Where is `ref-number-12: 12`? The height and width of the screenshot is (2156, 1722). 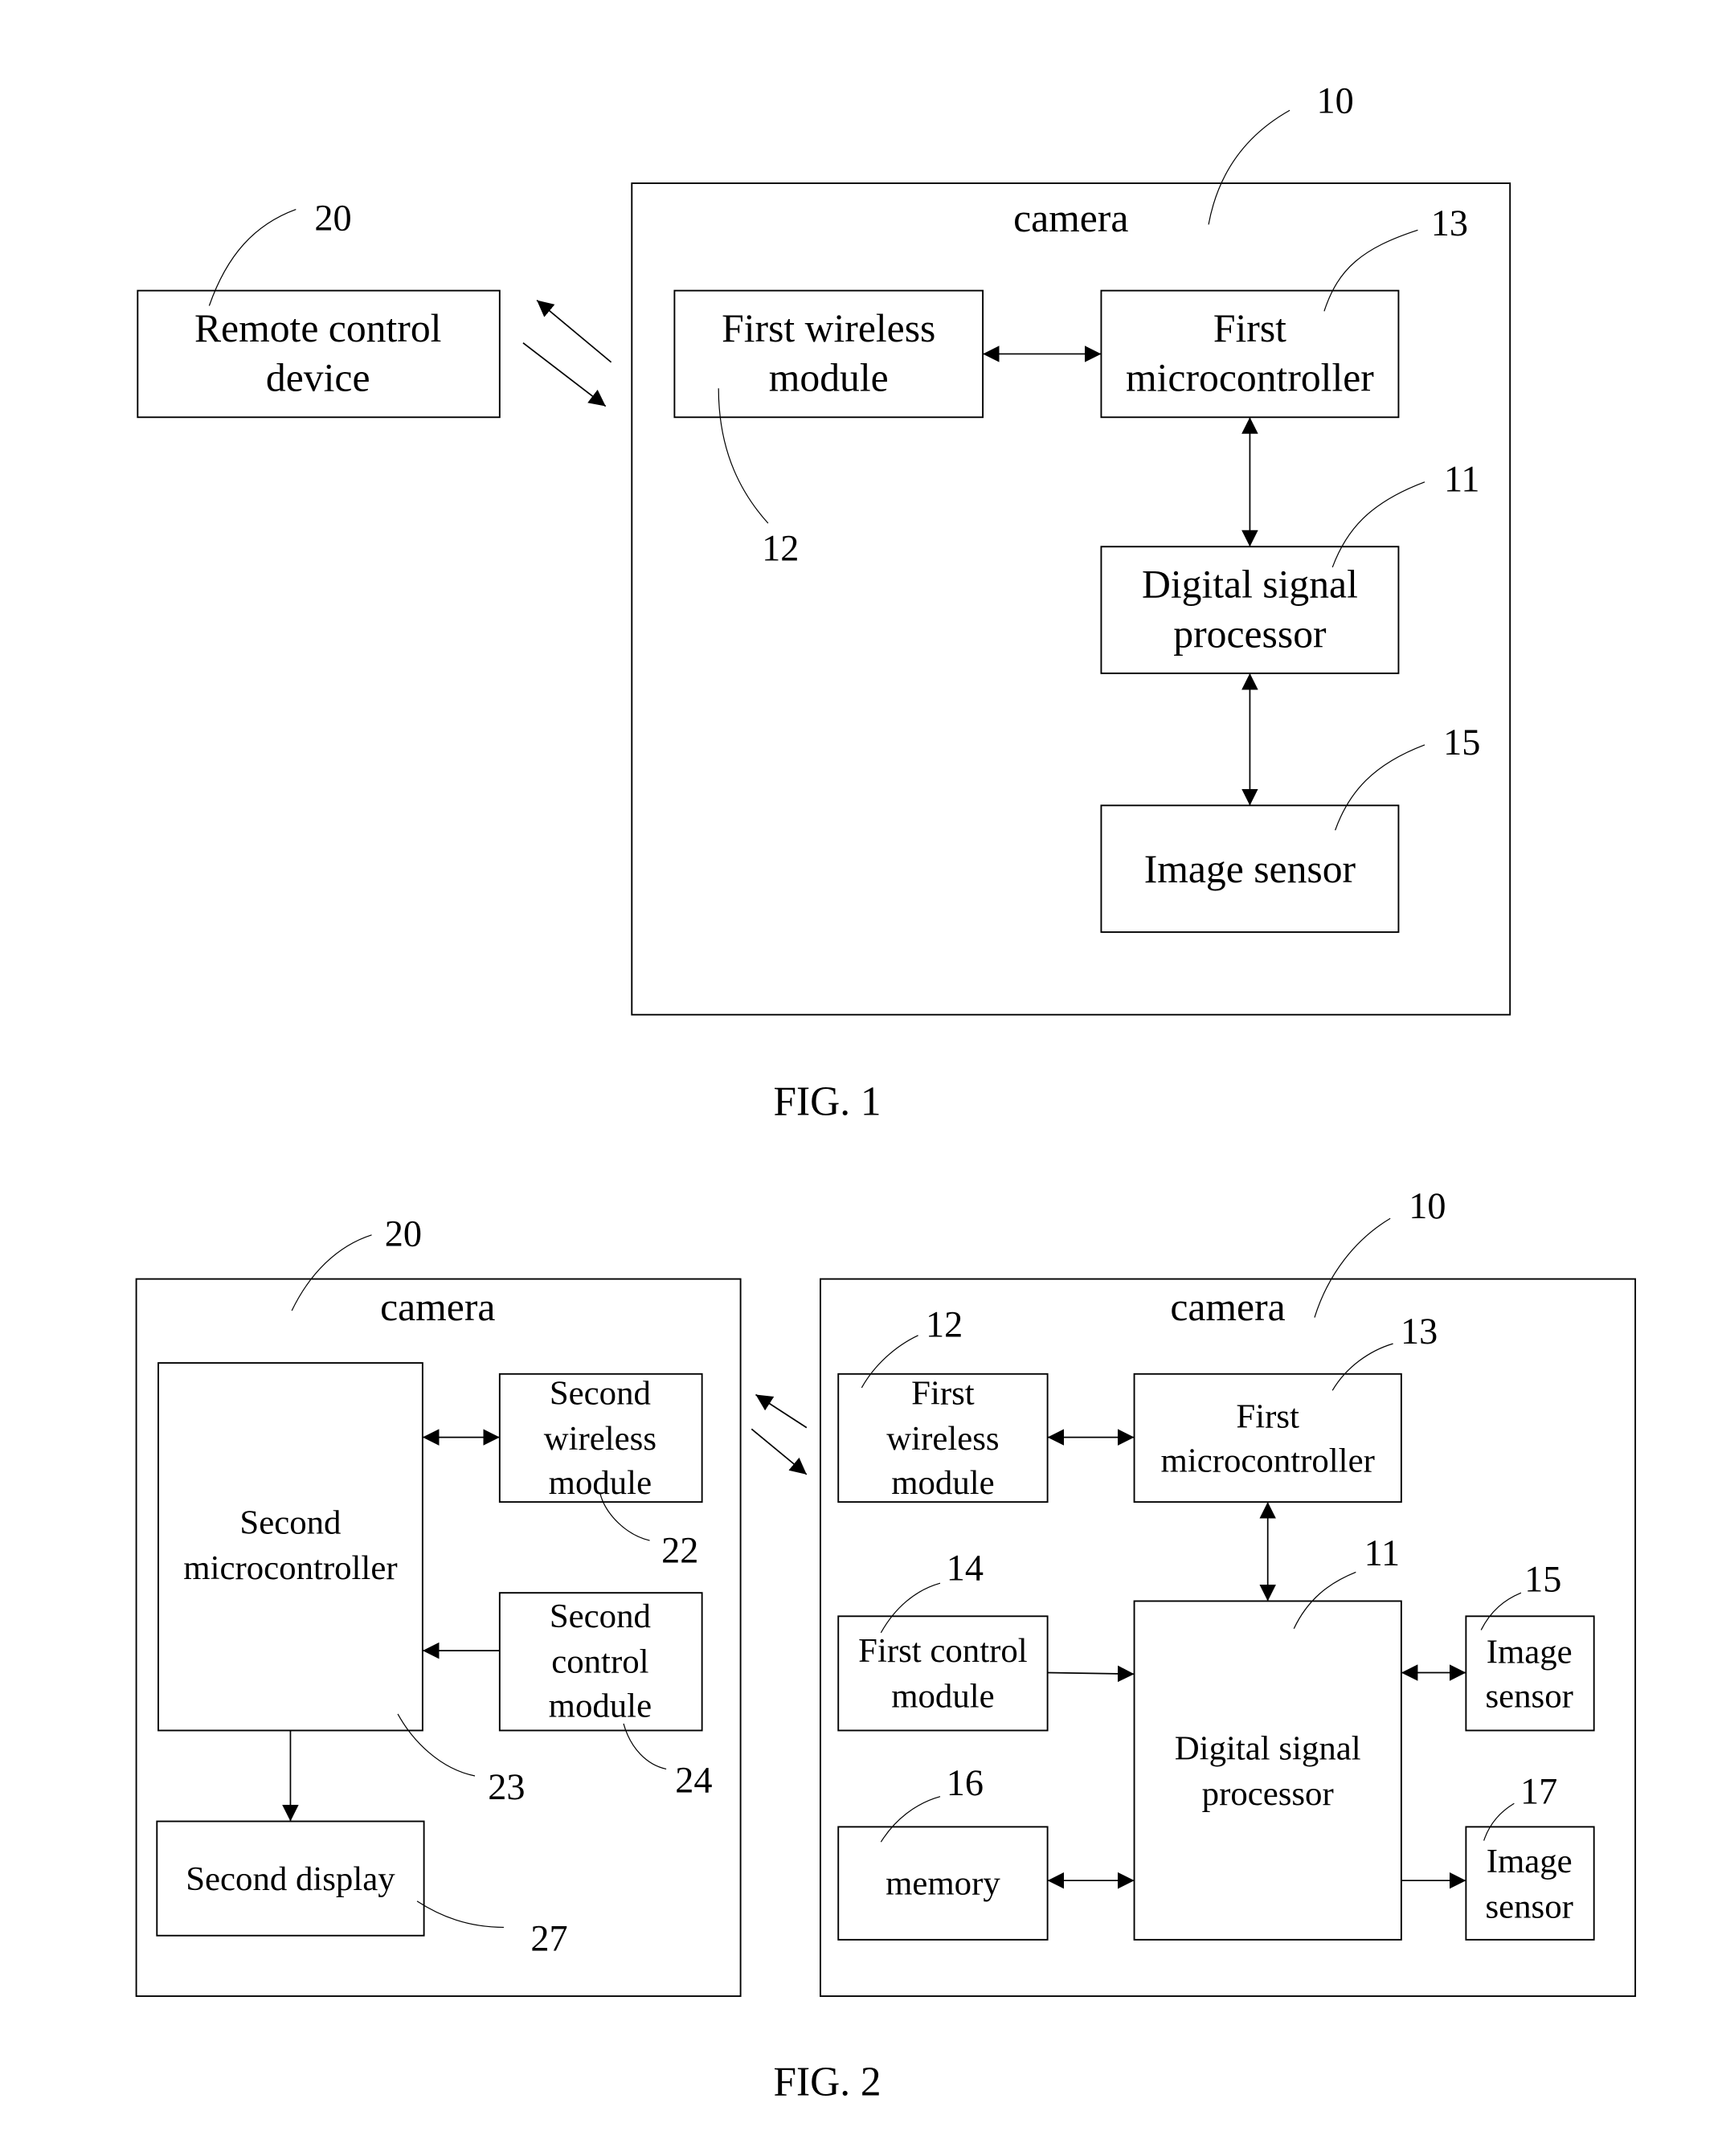 ref-number-12: 12 is located at coordinates (780, 548).